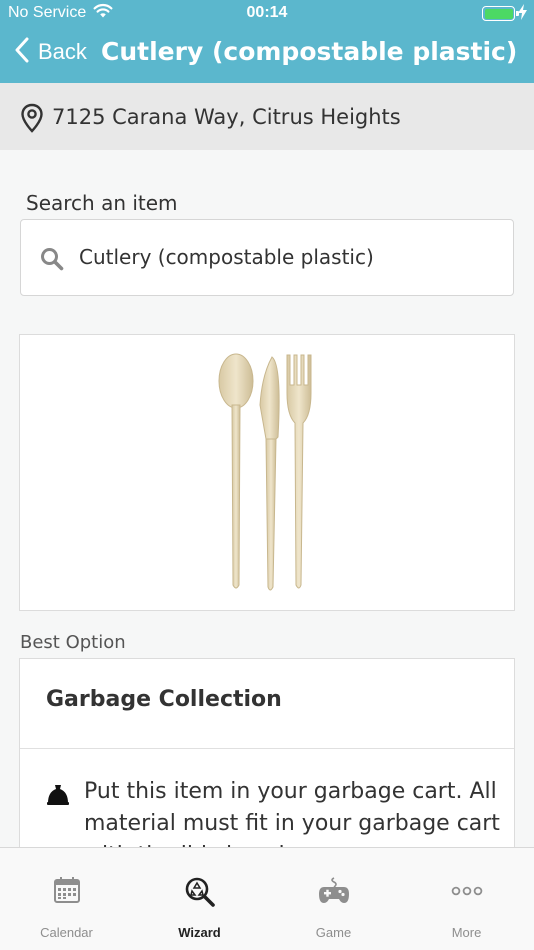 The height and width of the screenshot is (950, 534). Describe the element at coordinates (164, 699) in the screenshot. I see `option-title: Garbage Collection` at that location.